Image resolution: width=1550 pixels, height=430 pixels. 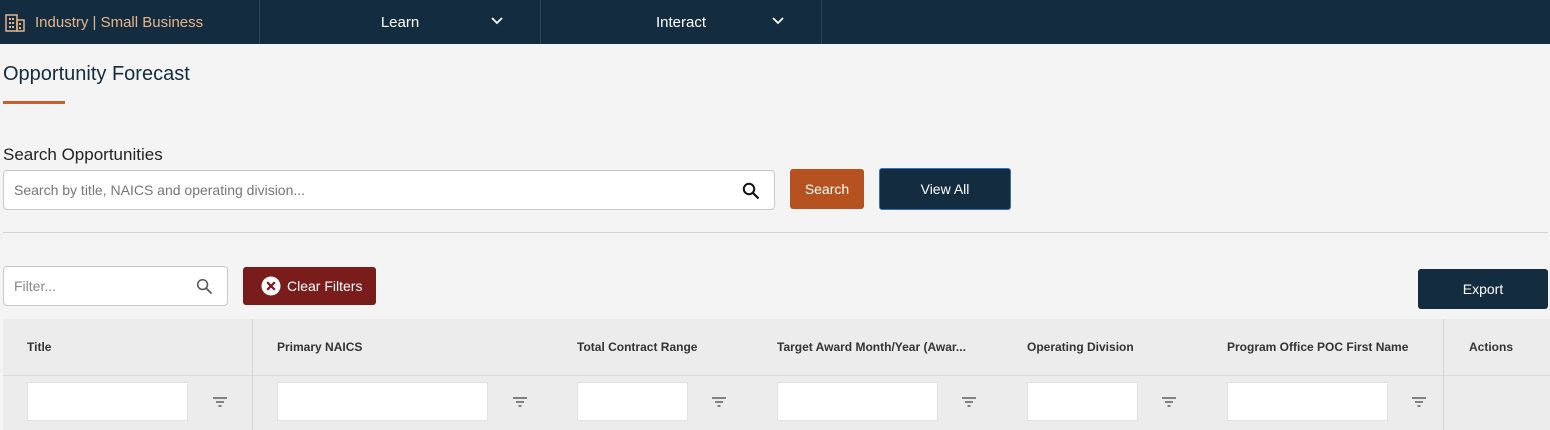 I want to click on column-filter-operating-division, so click(x=1082, y=401).